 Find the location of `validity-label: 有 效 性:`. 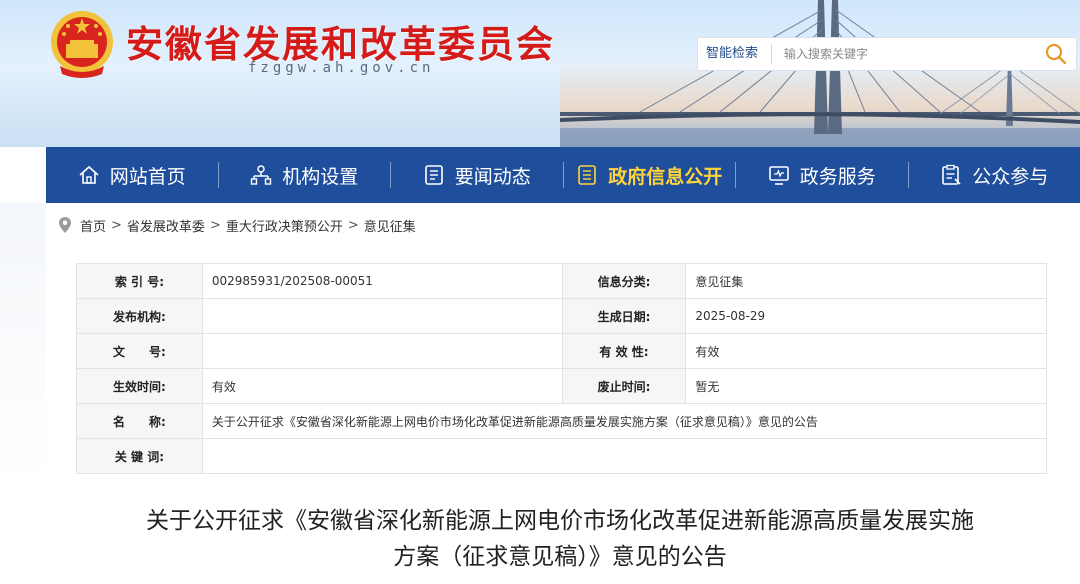

validity-label: 有 效 性: is located at coordinates (624, 351).